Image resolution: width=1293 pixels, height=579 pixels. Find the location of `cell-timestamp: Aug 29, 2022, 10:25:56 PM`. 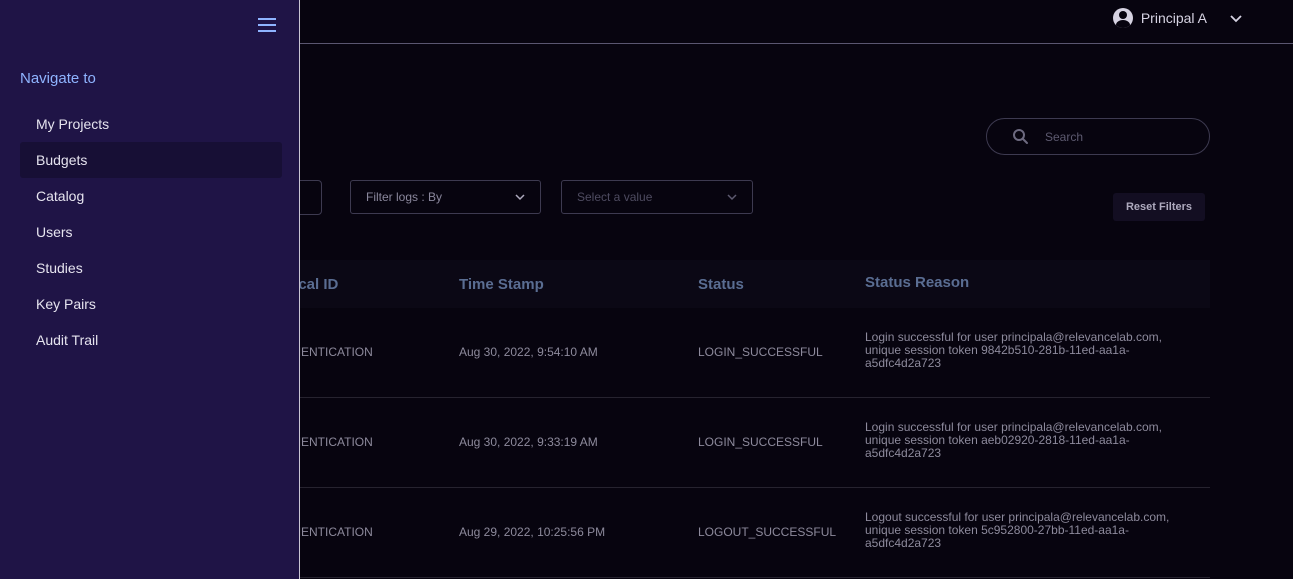

cell-timestamp: Aug 29, 2022, 10:25:56 PM is located at coordinates (532, 532).